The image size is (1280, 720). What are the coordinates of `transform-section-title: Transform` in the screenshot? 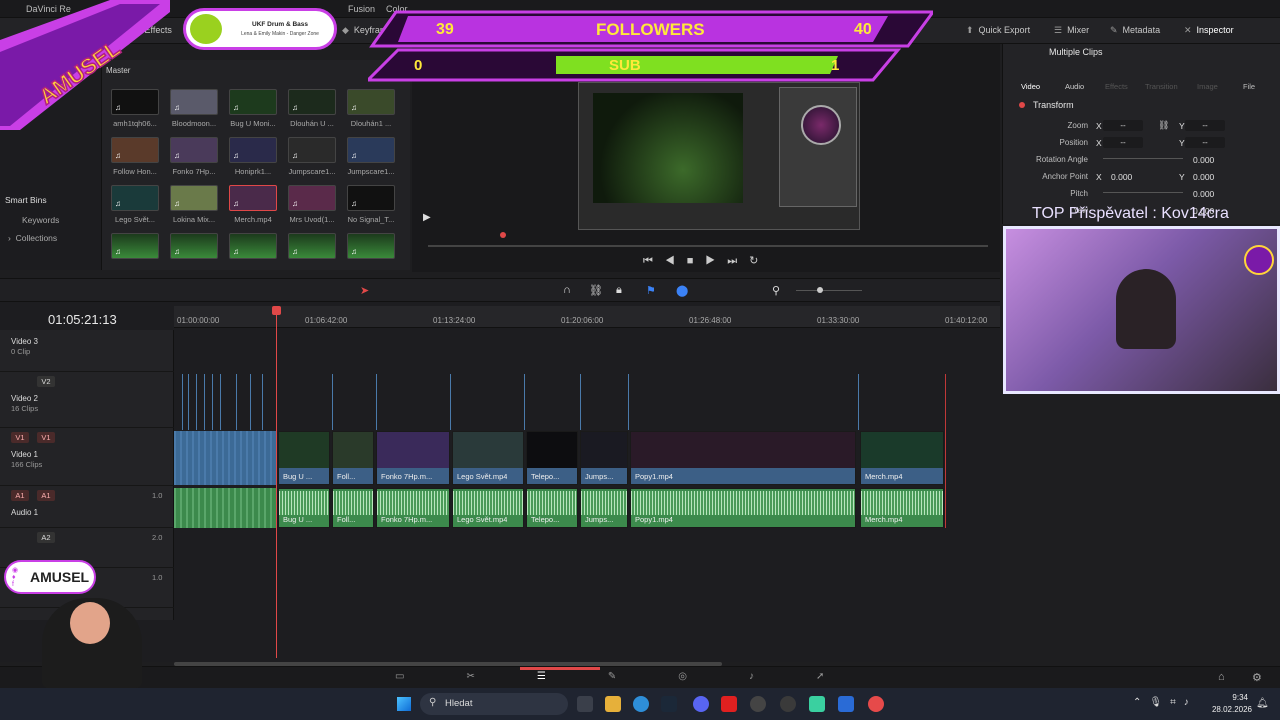 It's located at (1053, 105).